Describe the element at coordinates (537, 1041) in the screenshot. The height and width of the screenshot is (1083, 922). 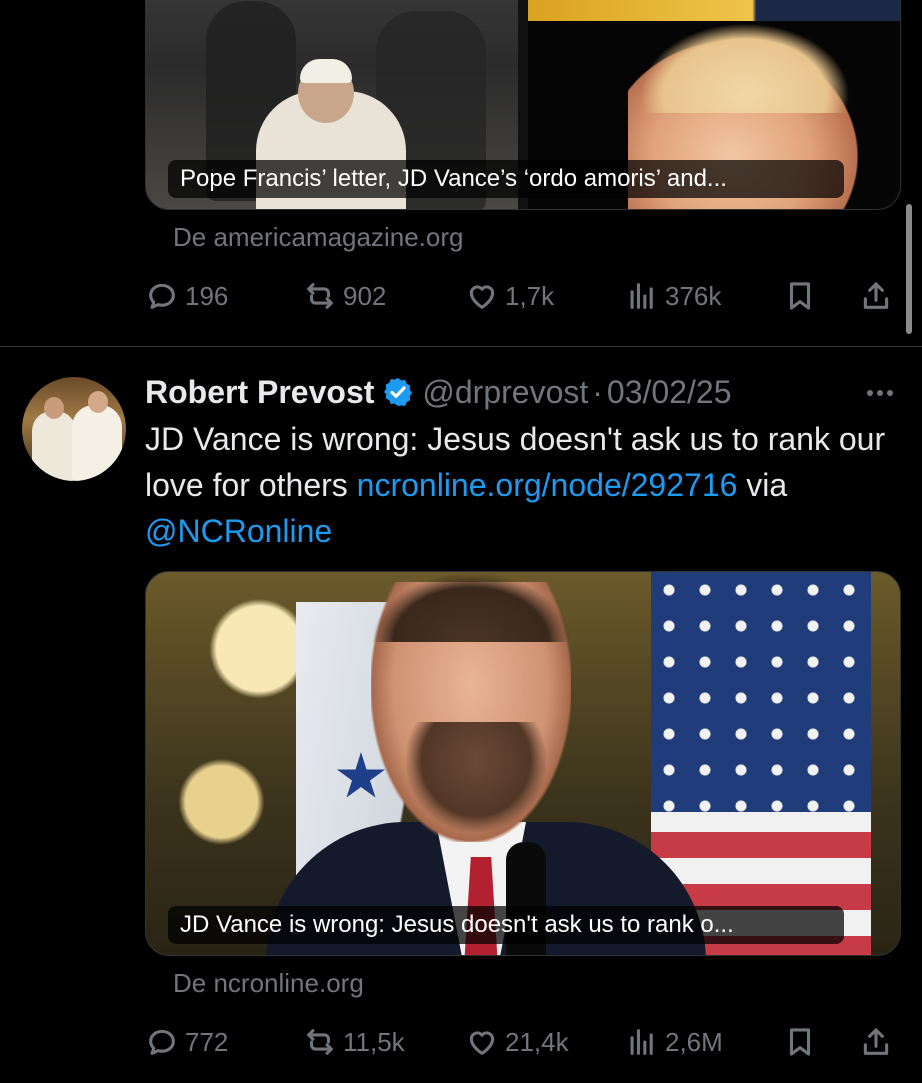
I see `like-count: 21,4k` at that location.